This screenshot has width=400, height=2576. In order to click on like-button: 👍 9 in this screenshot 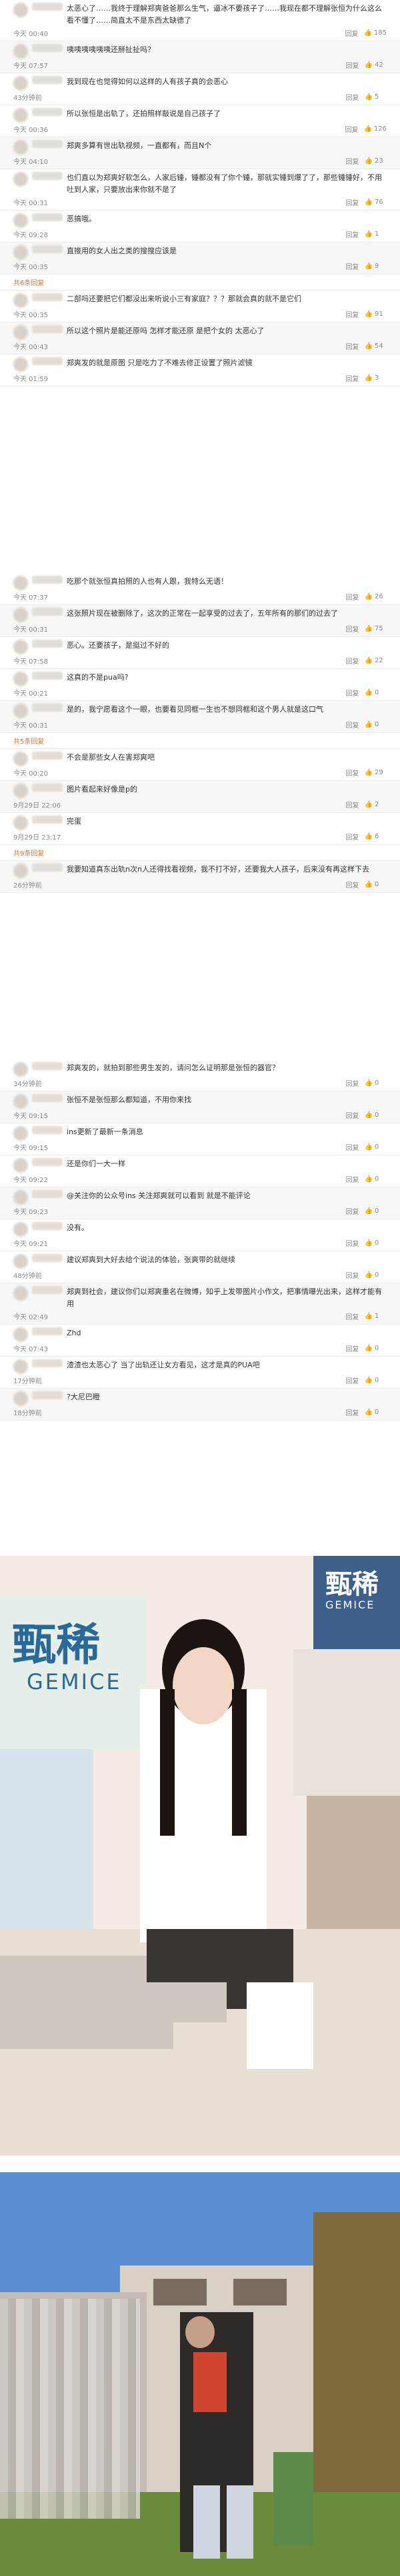, I will do `click(376, 267)`.